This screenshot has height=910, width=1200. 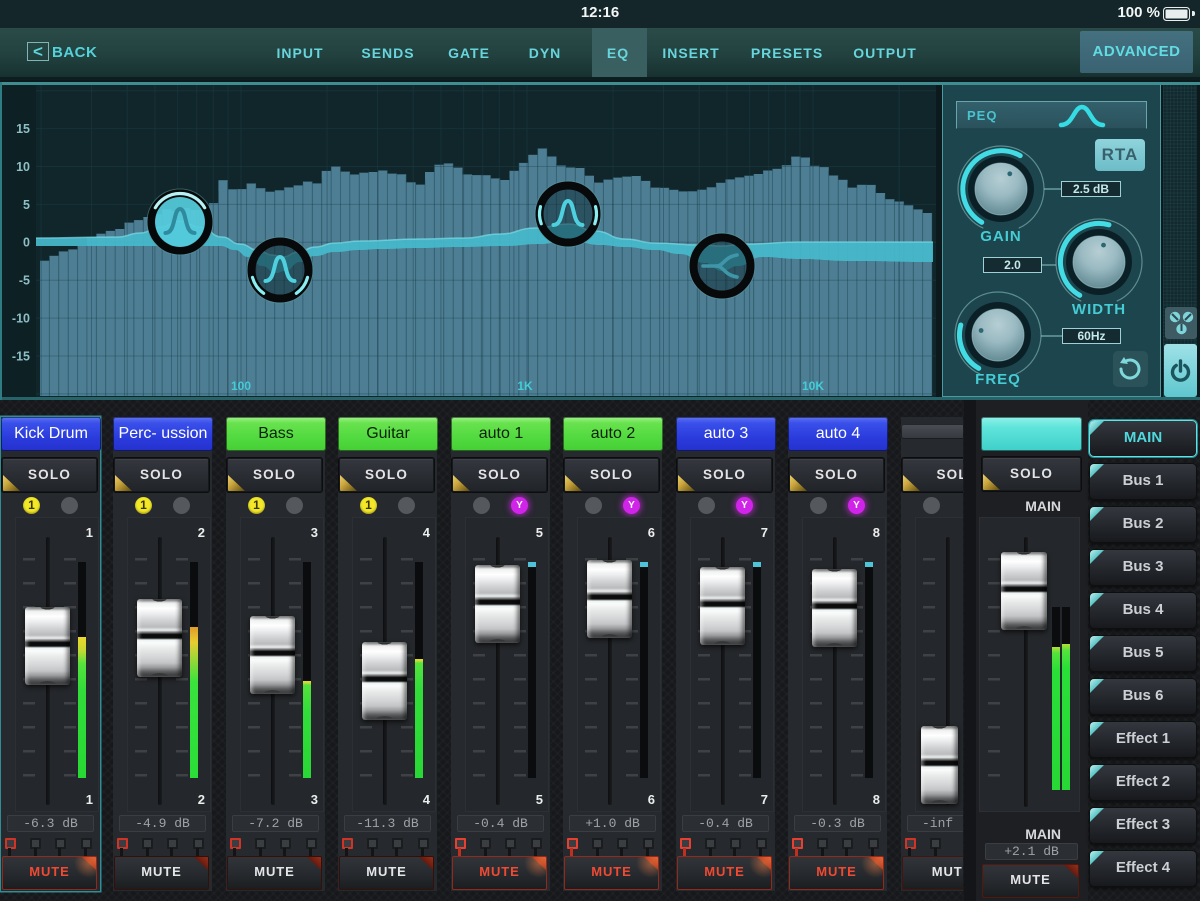 I want to click on svg-text: 10, so click(x=23, y=167).